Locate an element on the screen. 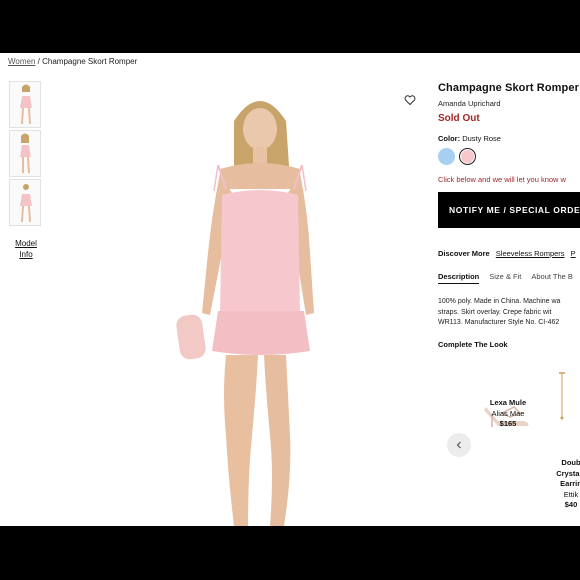 This screenshot has height=580, width=580. thumbnail-back is located at coordinates (25, 202).